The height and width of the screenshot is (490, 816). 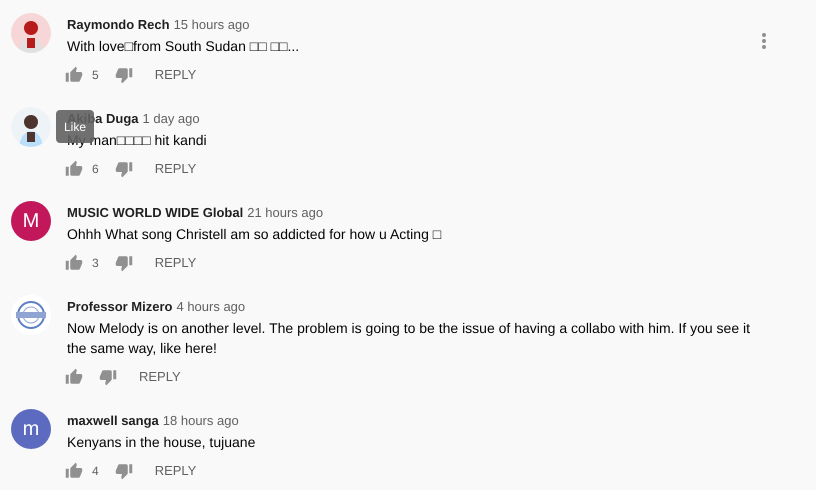 What do you see at coordinates (95, 471) in the screenshot?
I see `like-count: 4` at bounding box center [95, 471].